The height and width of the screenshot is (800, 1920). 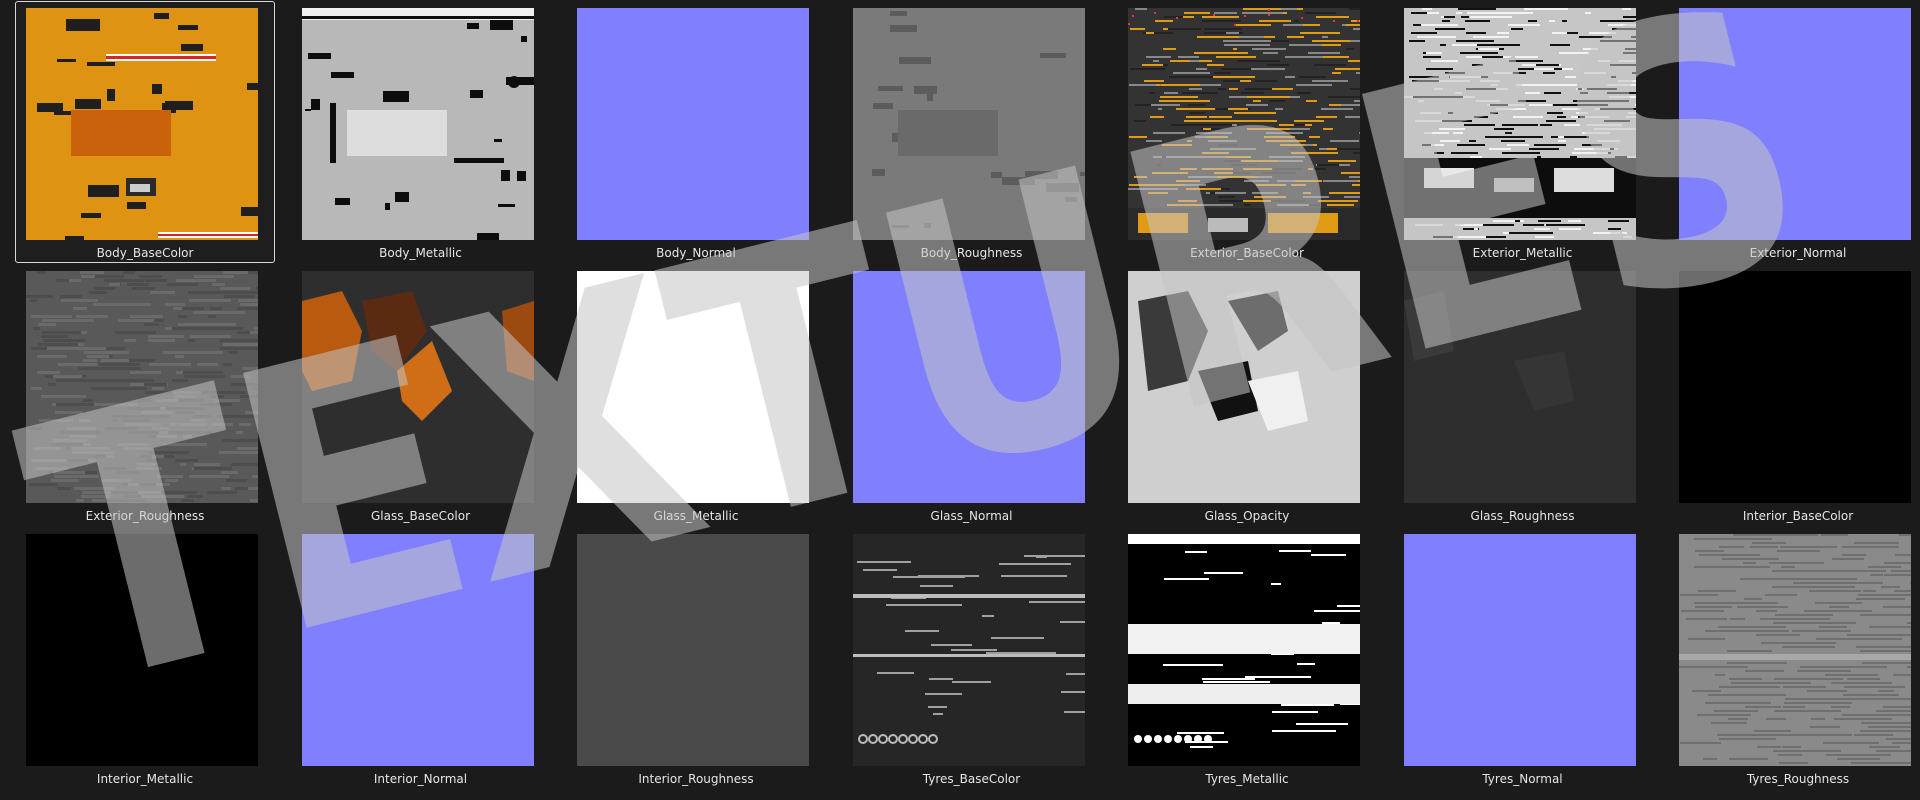 I want to click on texture-tile-body-roughness: Body_Roughness, so click(x=972, y=132).